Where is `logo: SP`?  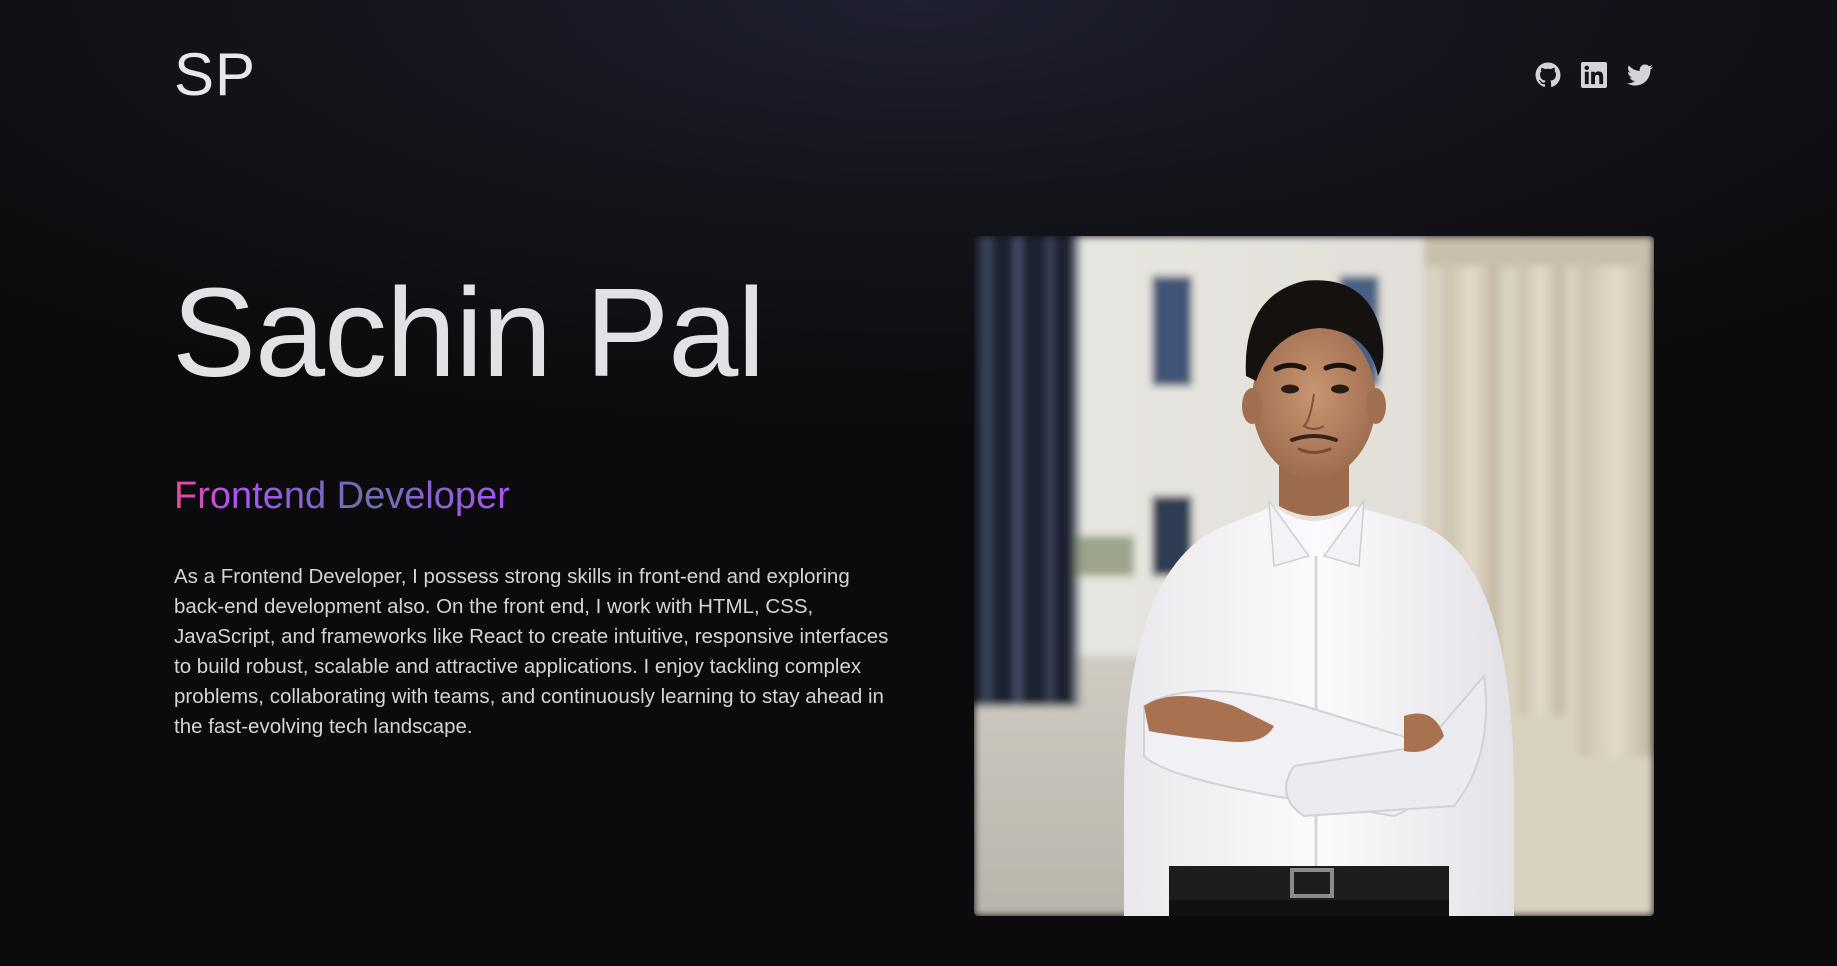
logo: SP is located at coordinates (215, 75).